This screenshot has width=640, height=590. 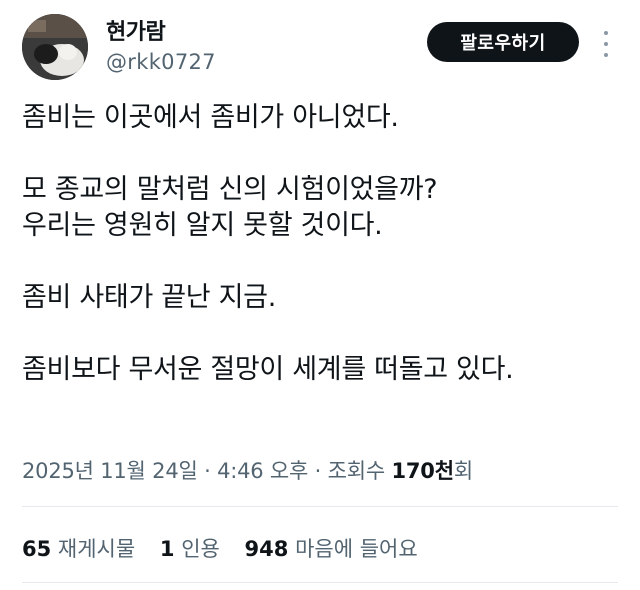 I want to click on tweet-time: 4:46 오후, so click(x=262, y=471).